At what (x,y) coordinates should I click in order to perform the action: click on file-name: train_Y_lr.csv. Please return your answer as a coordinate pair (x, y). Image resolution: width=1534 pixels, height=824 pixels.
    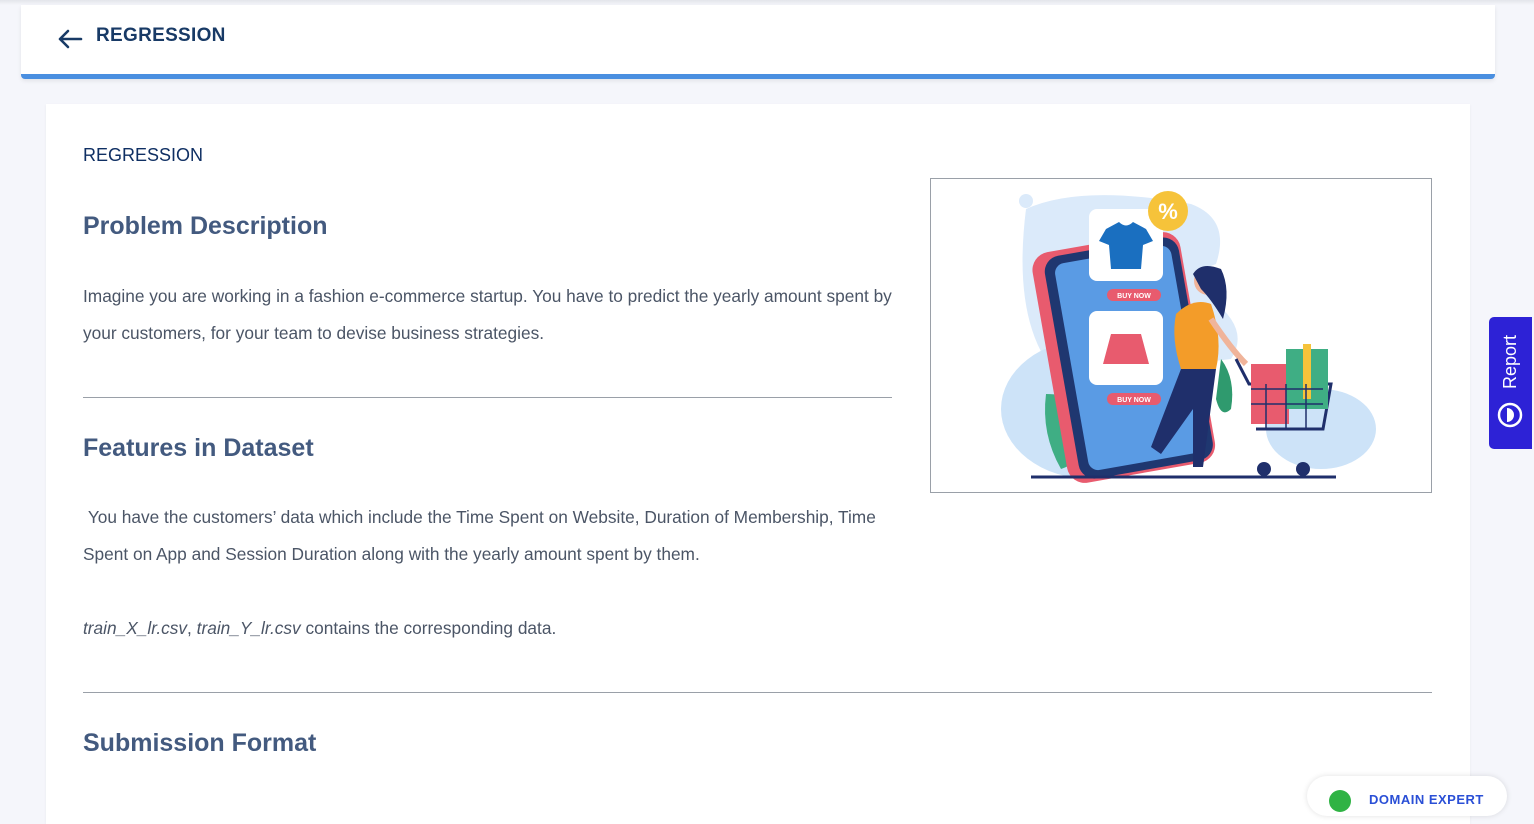
    Looking at the image, I should click on (248, 628).